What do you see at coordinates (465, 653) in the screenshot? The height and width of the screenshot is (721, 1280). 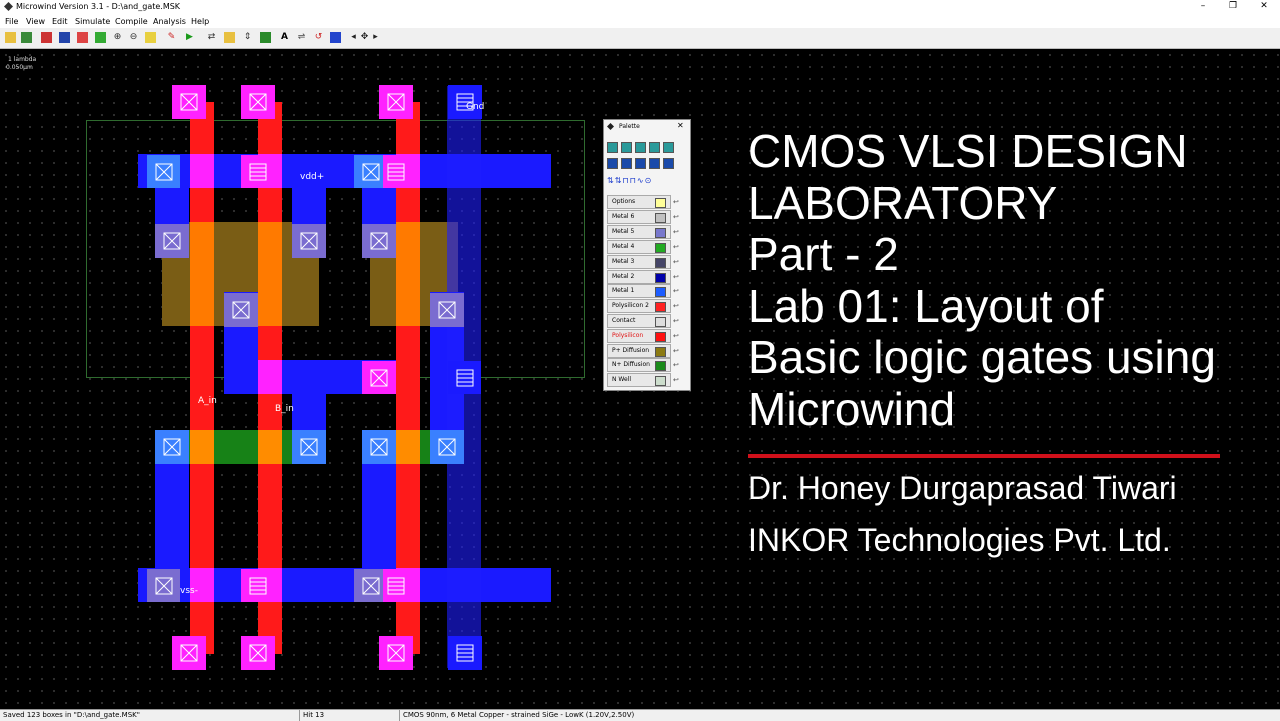 I see `gnd-contact-bottom` at bounding box center [465, 653].